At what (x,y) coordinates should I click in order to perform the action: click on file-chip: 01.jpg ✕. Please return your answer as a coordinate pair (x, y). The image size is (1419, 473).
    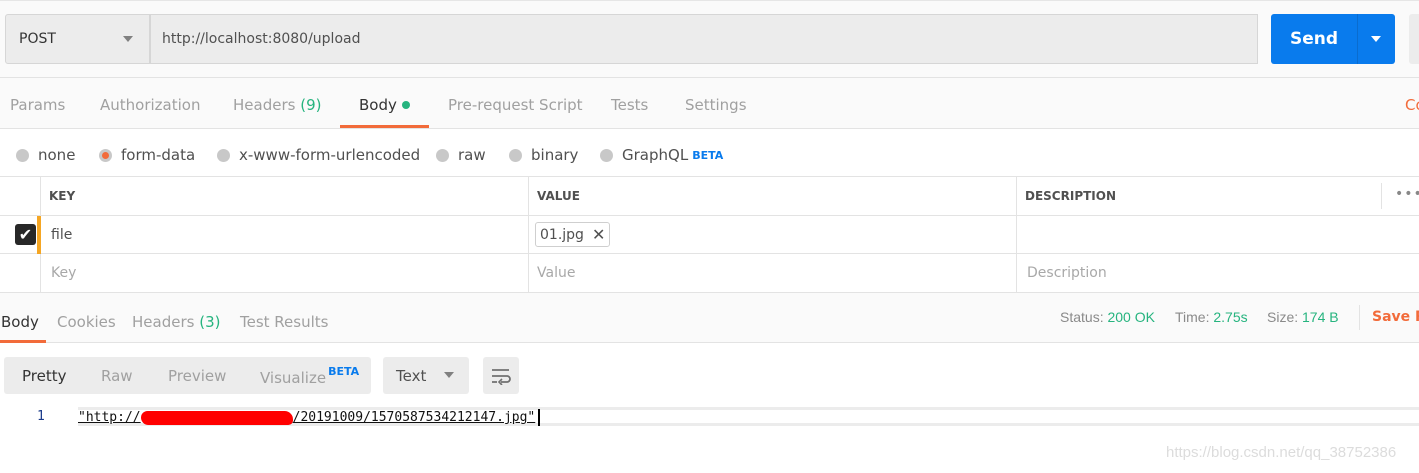
    Looking at the image, I should click on (573, 234).